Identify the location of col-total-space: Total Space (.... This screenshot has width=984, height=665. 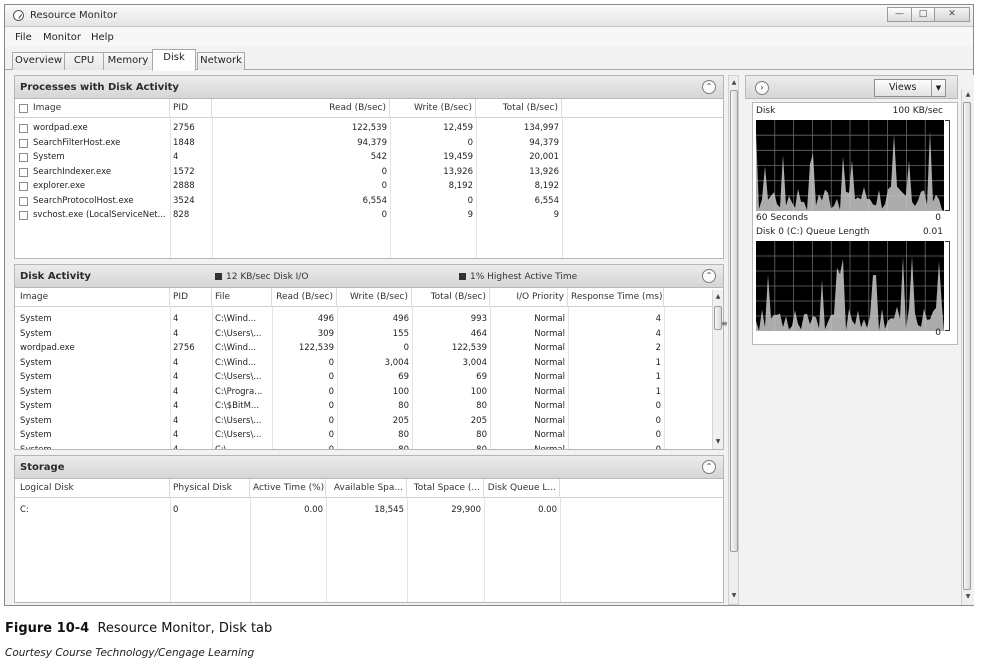
(445, 488).